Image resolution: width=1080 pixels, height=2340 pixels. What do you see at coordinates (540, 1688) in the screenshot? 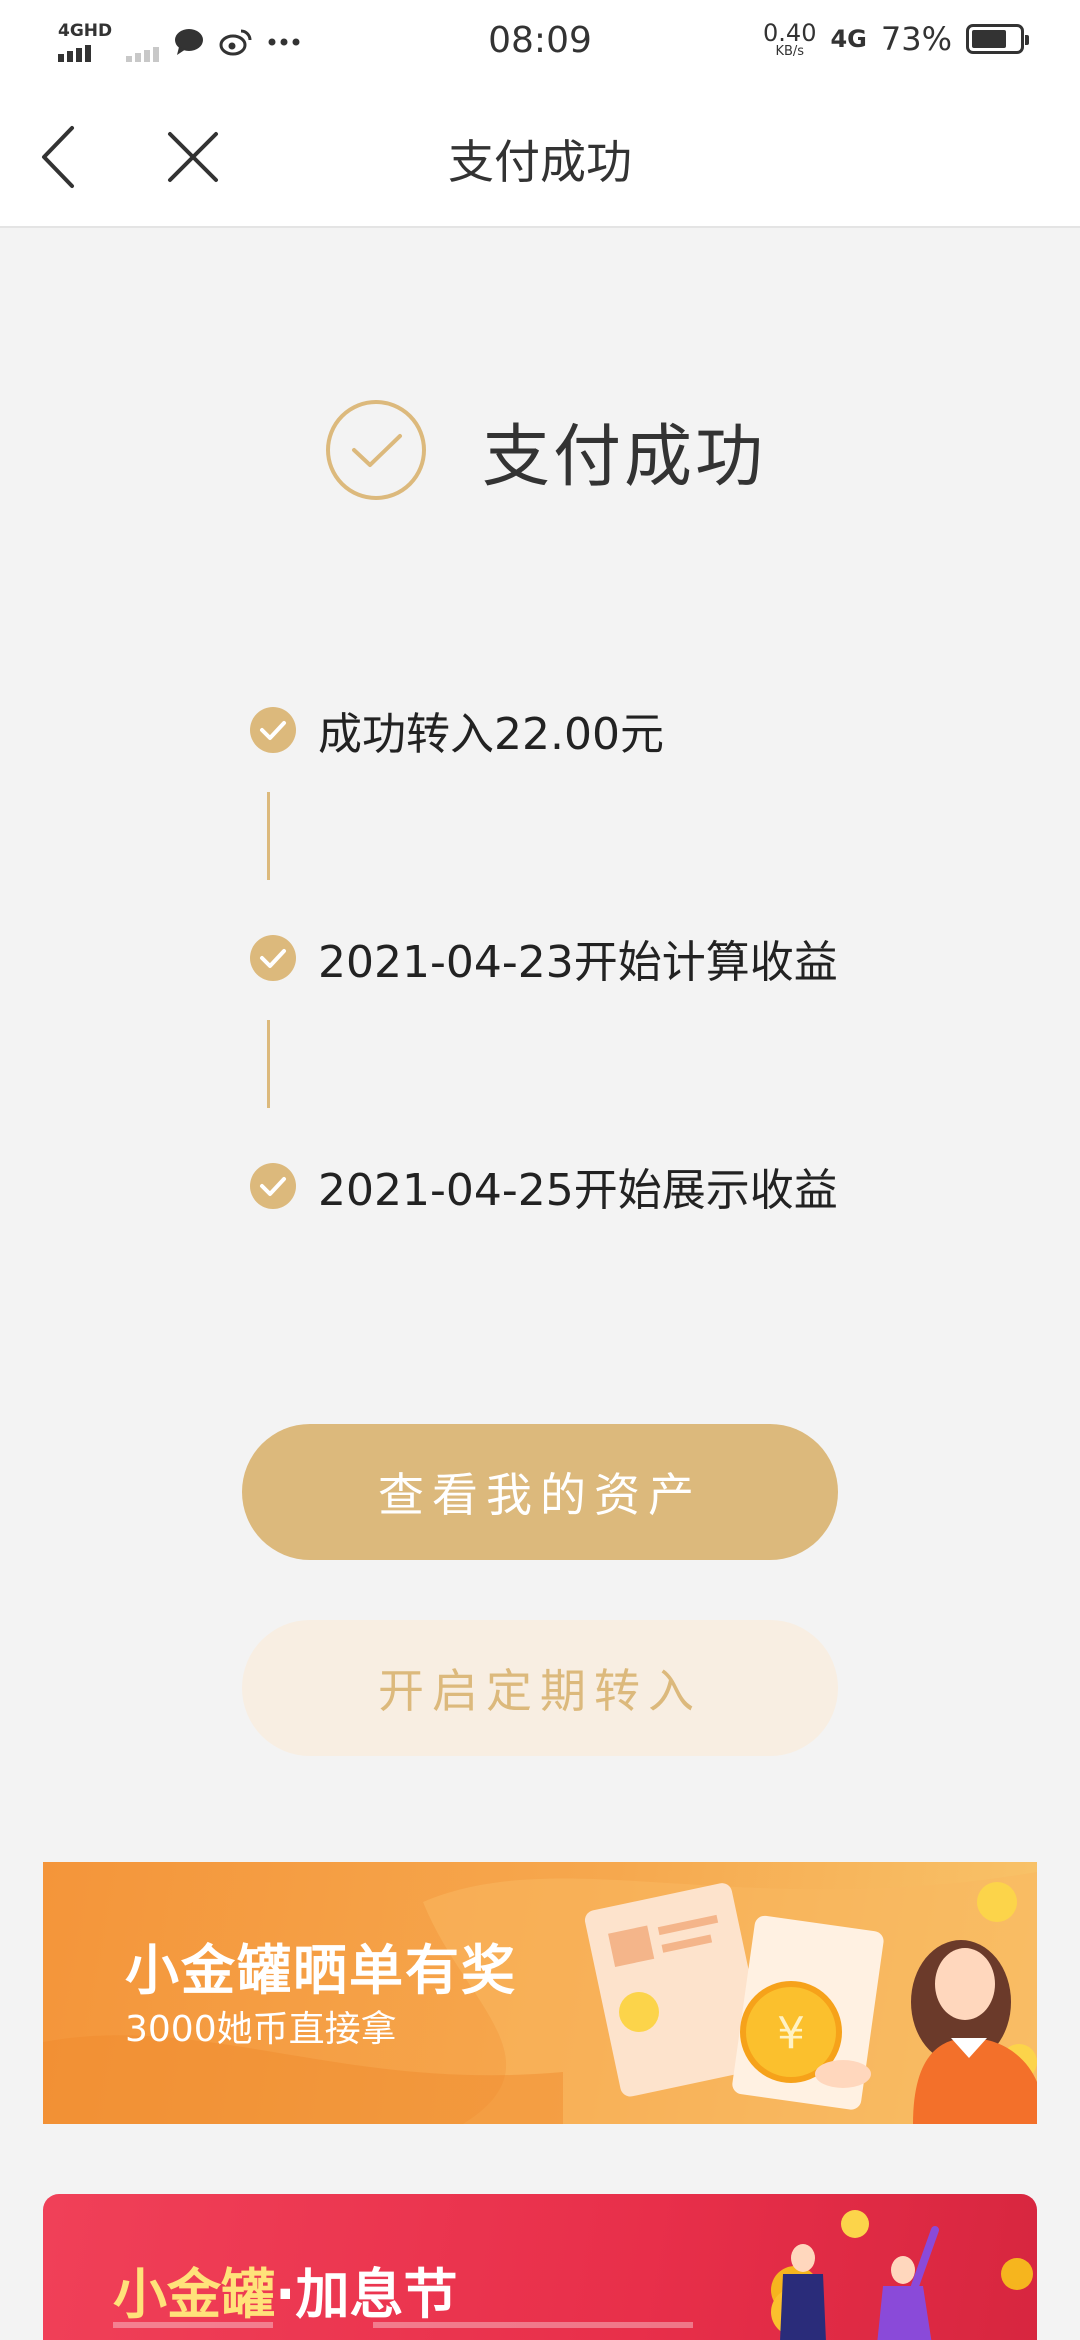
I see `enable-scheduled-transfer-button: 开启定期转入` at bounding box center [540, 1688].